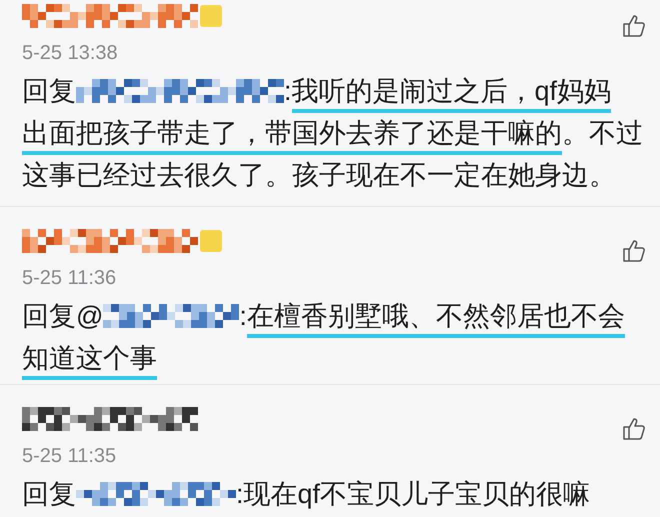 This screenshot has width=660, height=517. Describe the element at coordinates (319, 175) in the screenshot. I see `comment-text: 这事已经过去很久了。孩子现在不一定在她身边。` at that location.